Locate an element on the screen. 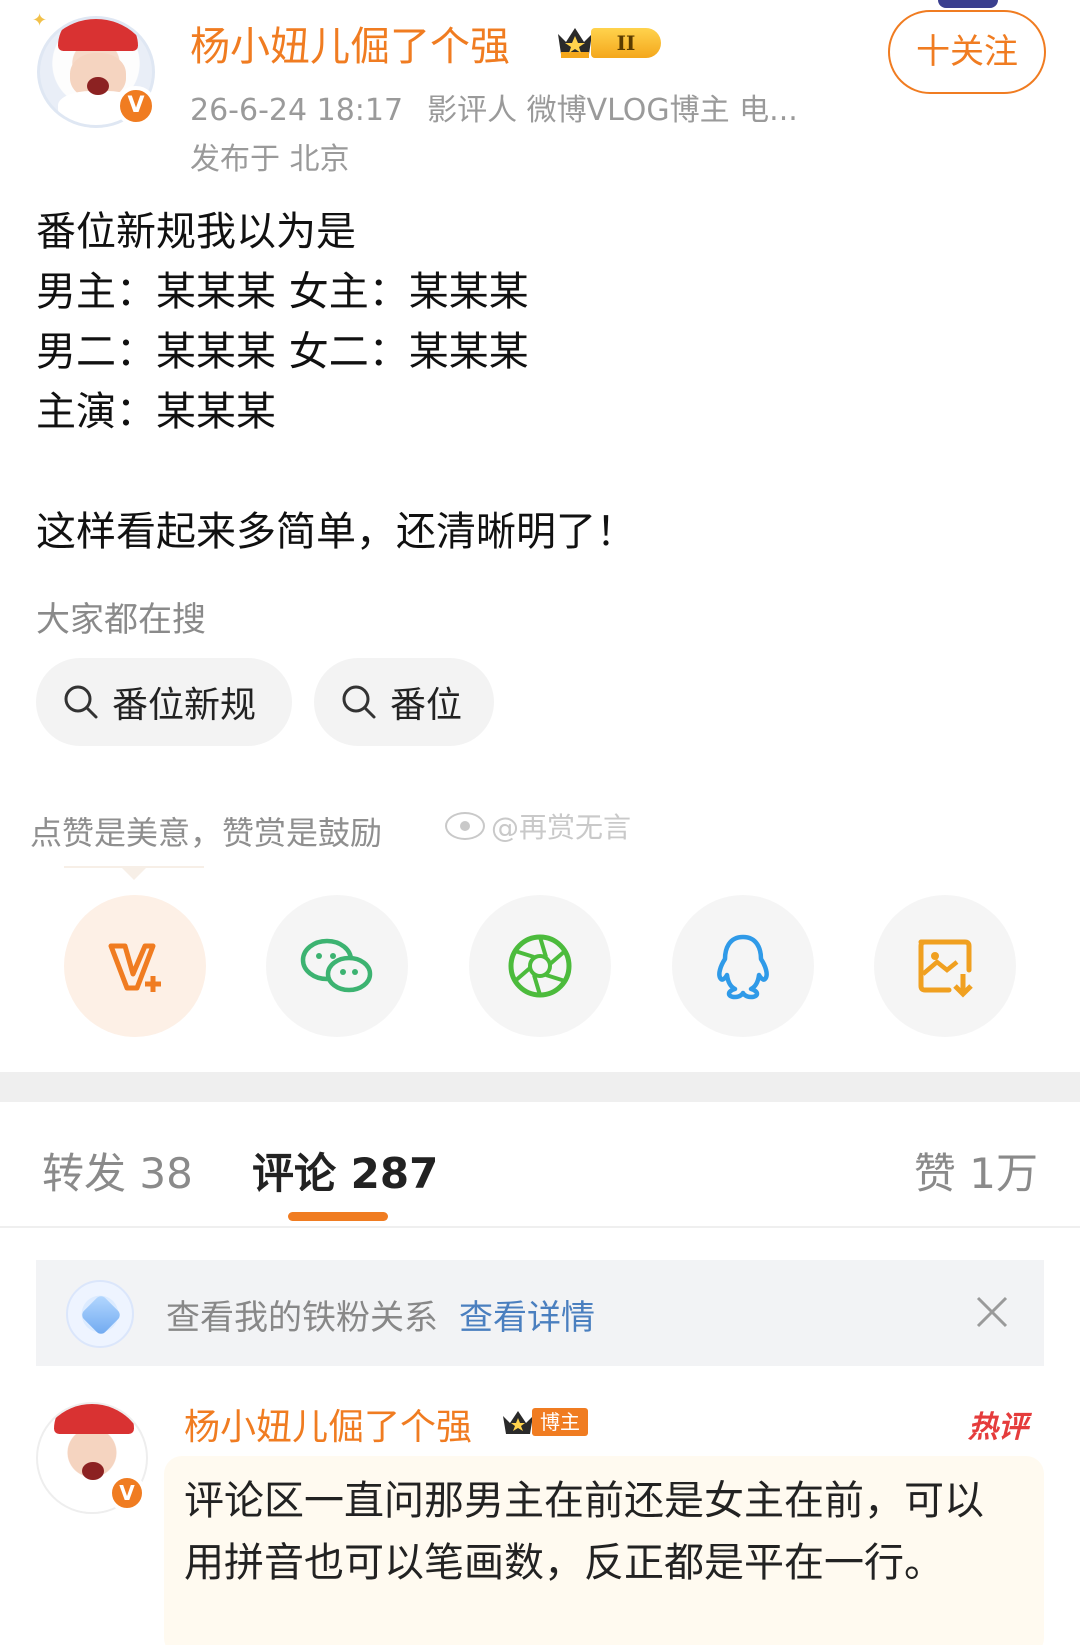  search-chip: 番位 is located at coordinates (404, 702).